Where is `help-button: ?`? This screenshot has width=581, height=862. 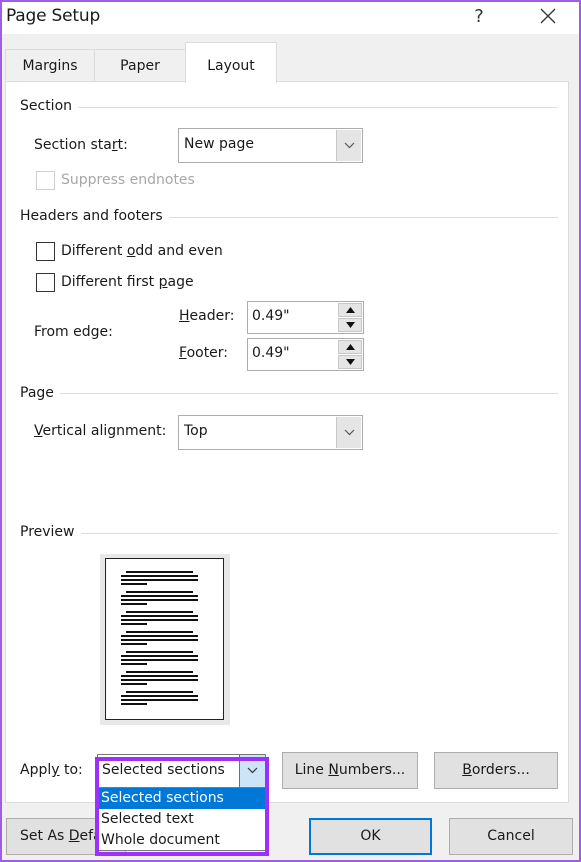
help-button: ? is located at coordinates (479, 17).